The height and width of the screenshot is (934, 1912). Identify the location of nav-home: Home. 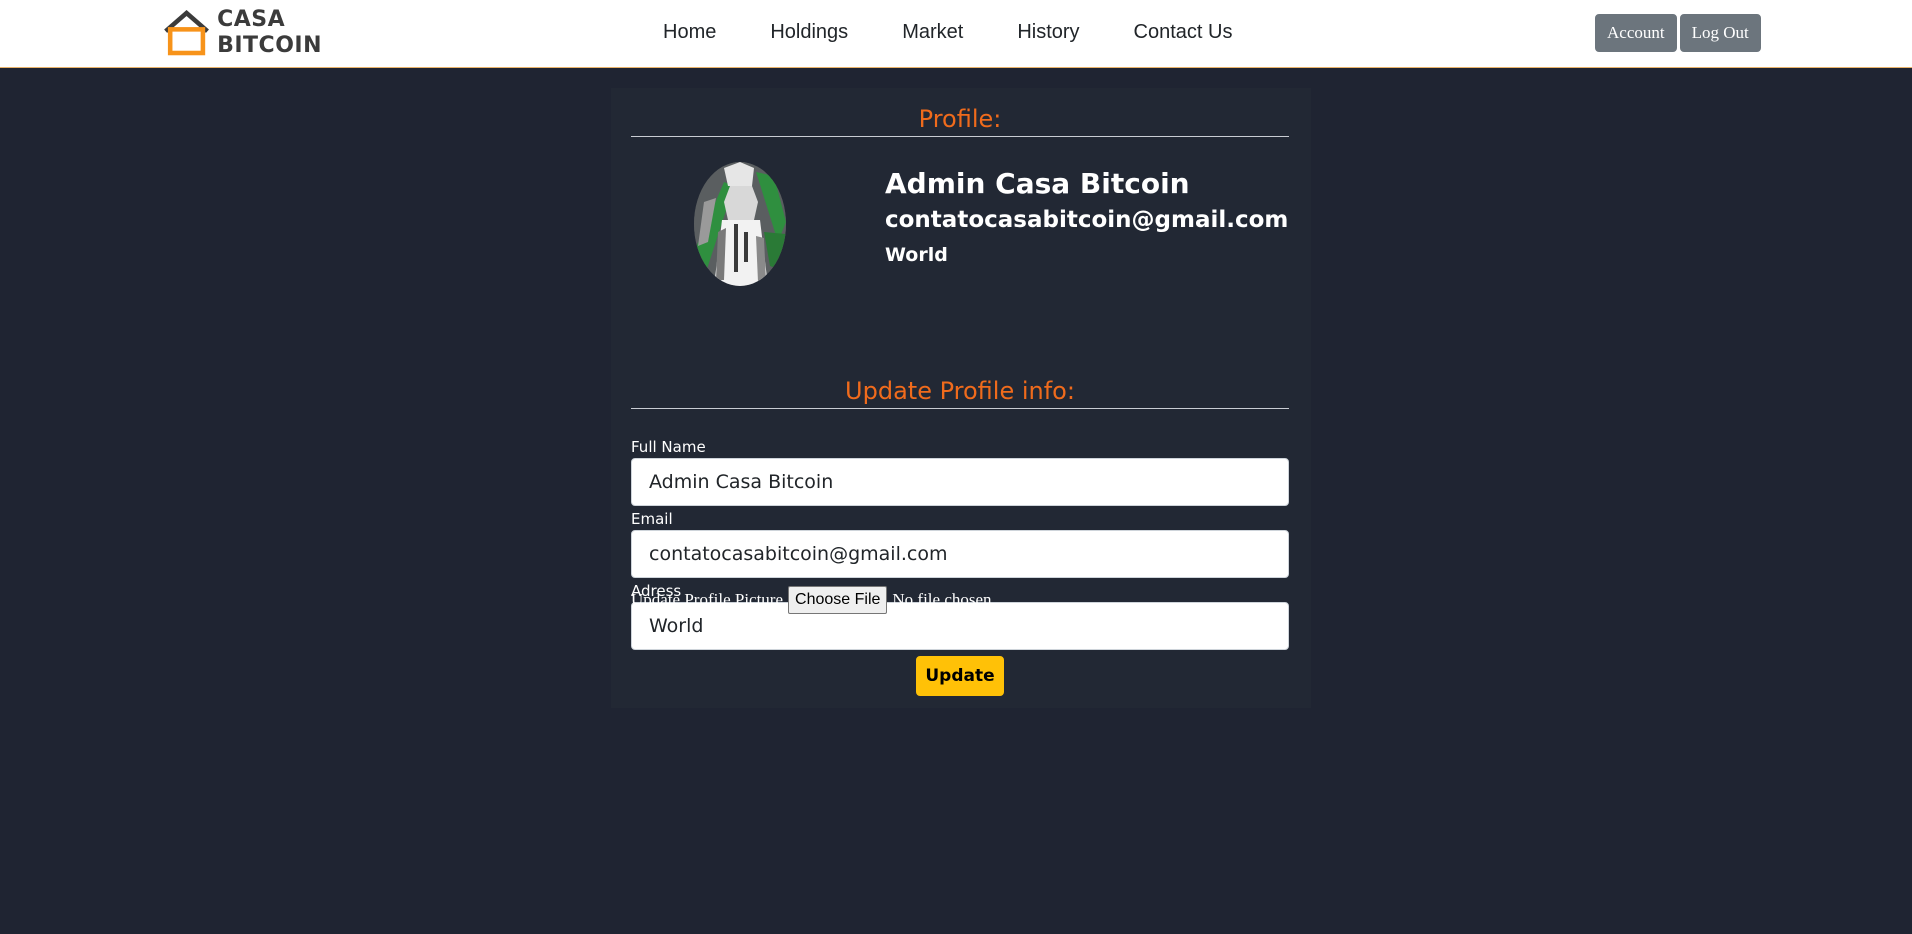
(689, 32).